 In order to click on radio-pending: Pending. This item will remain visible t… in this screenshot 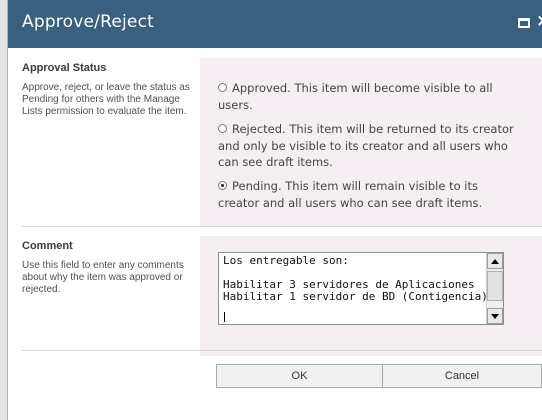, I will do `click(368, 194)`.